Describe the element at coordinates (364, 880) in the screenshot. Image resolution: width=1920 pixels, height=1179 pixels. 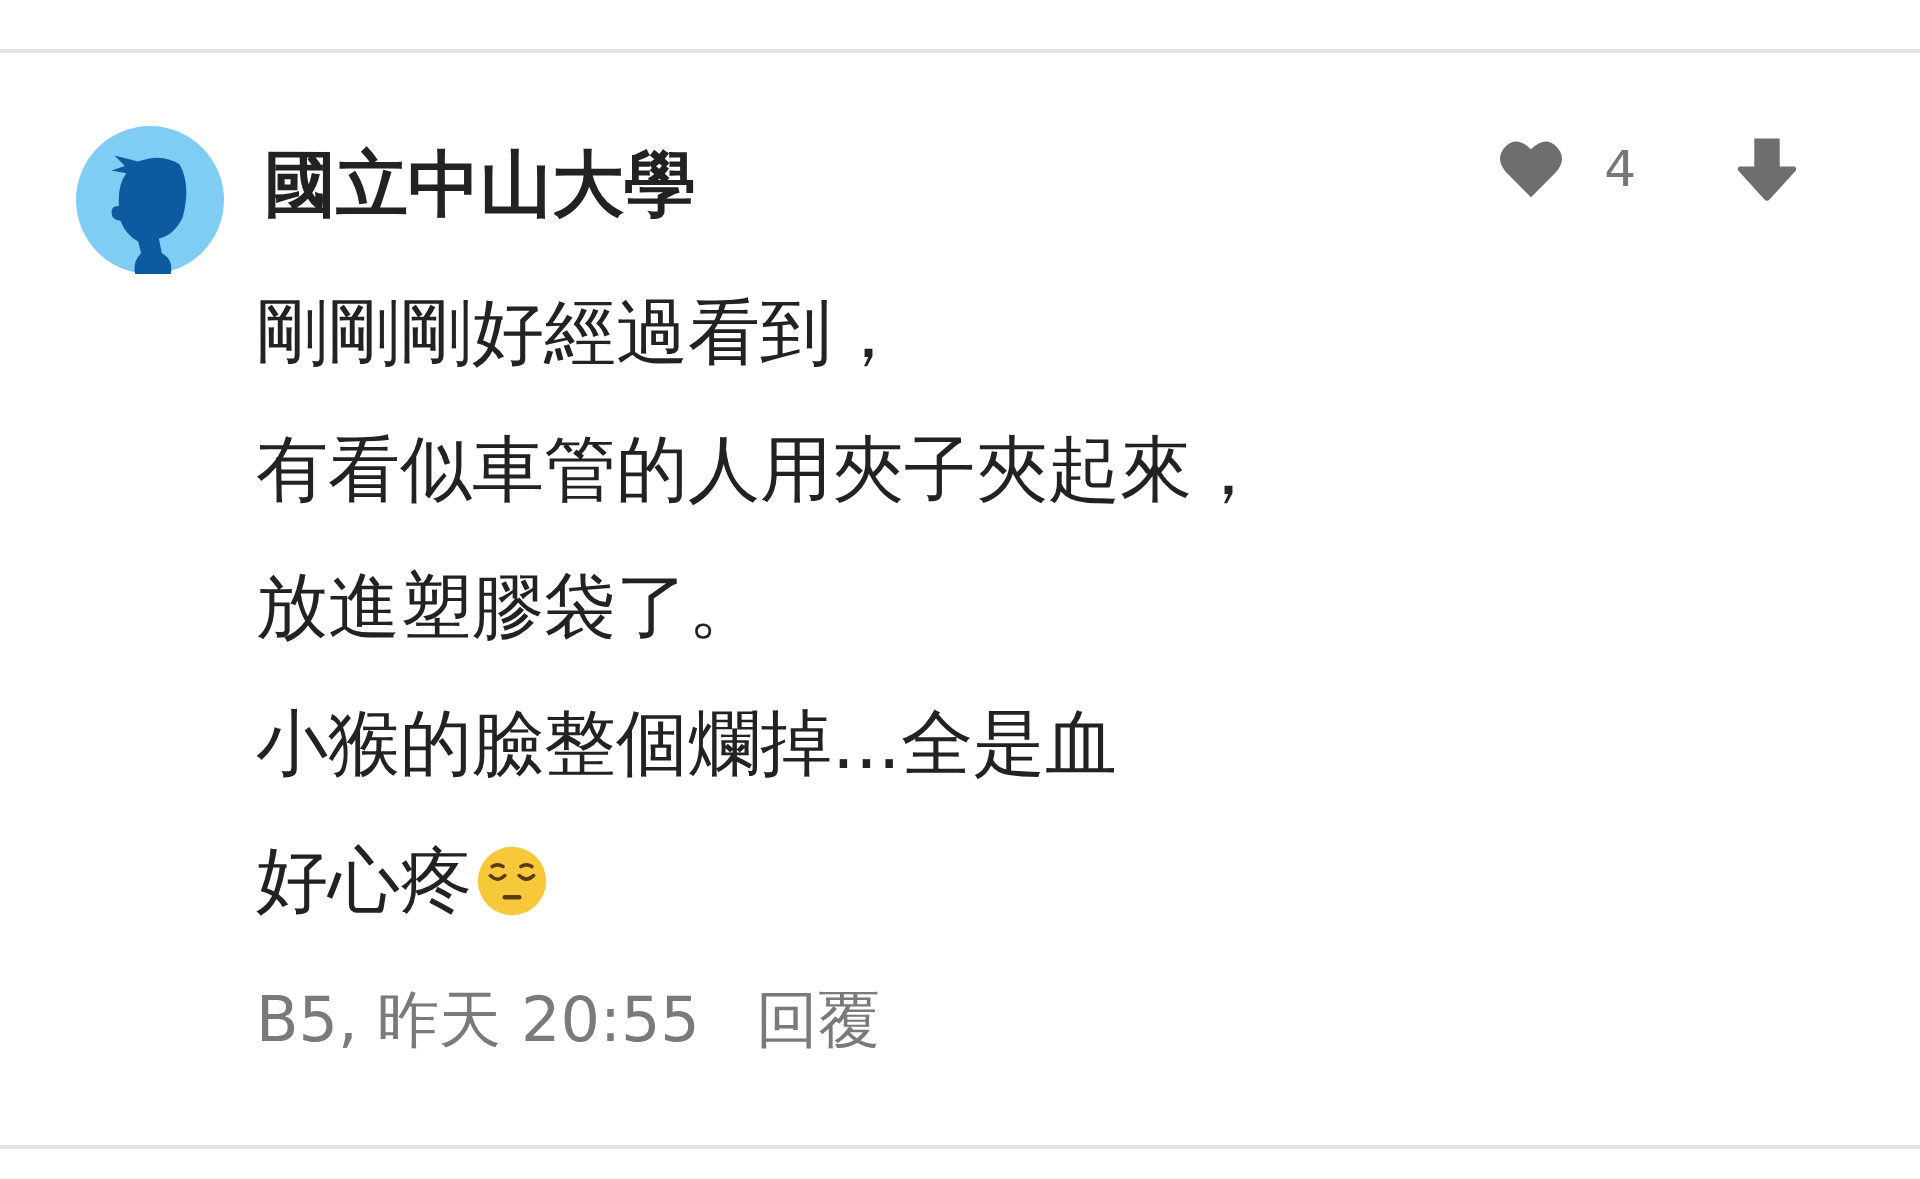
I see `comment-text: 好心疼` at that location.